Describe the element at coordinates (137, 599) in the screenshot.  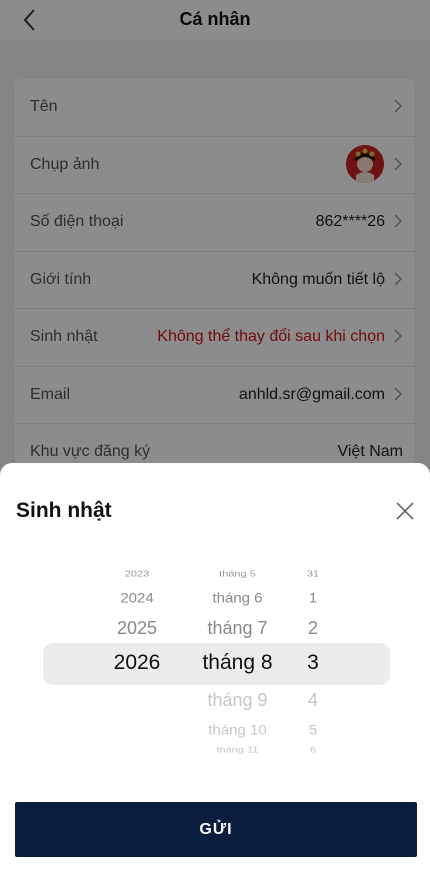
I see `year-option: 2024` at that location.